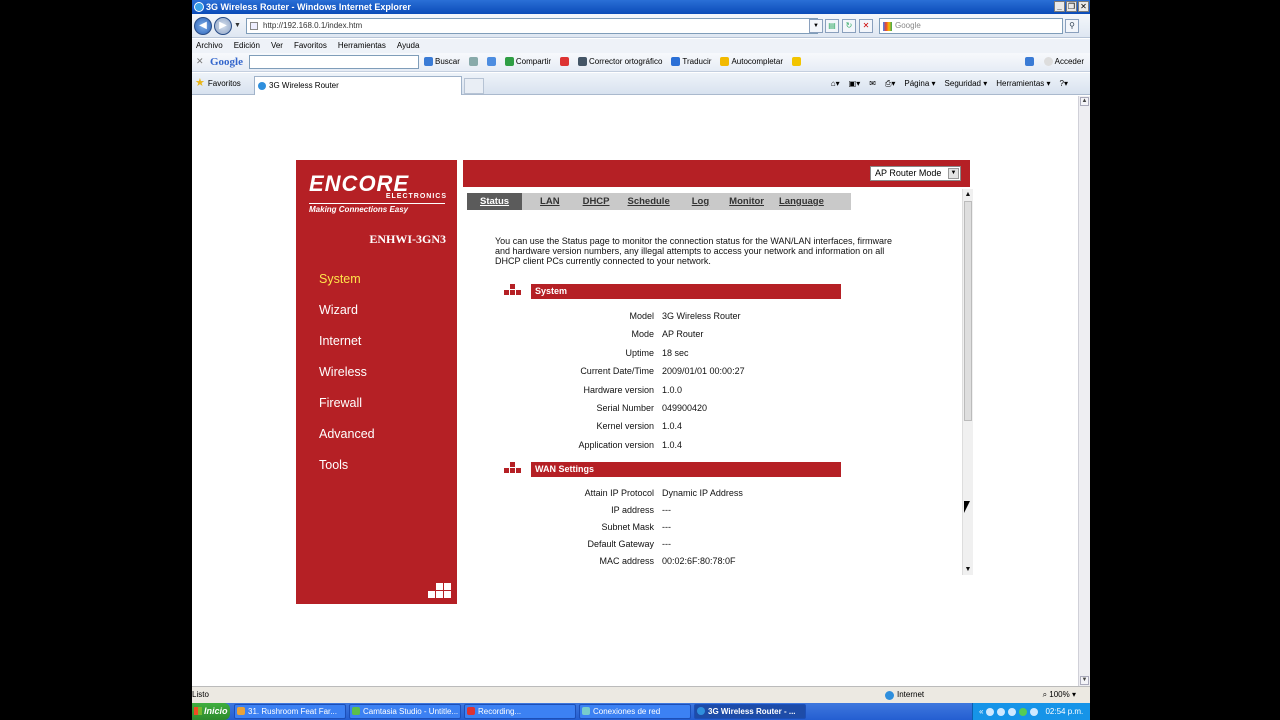 This screenshot has height=720, width=1280. What do you see at coordinates (849, 26) in the screenshot?
I see `refresh-icon: ↻` at bounding box center [849, 26].